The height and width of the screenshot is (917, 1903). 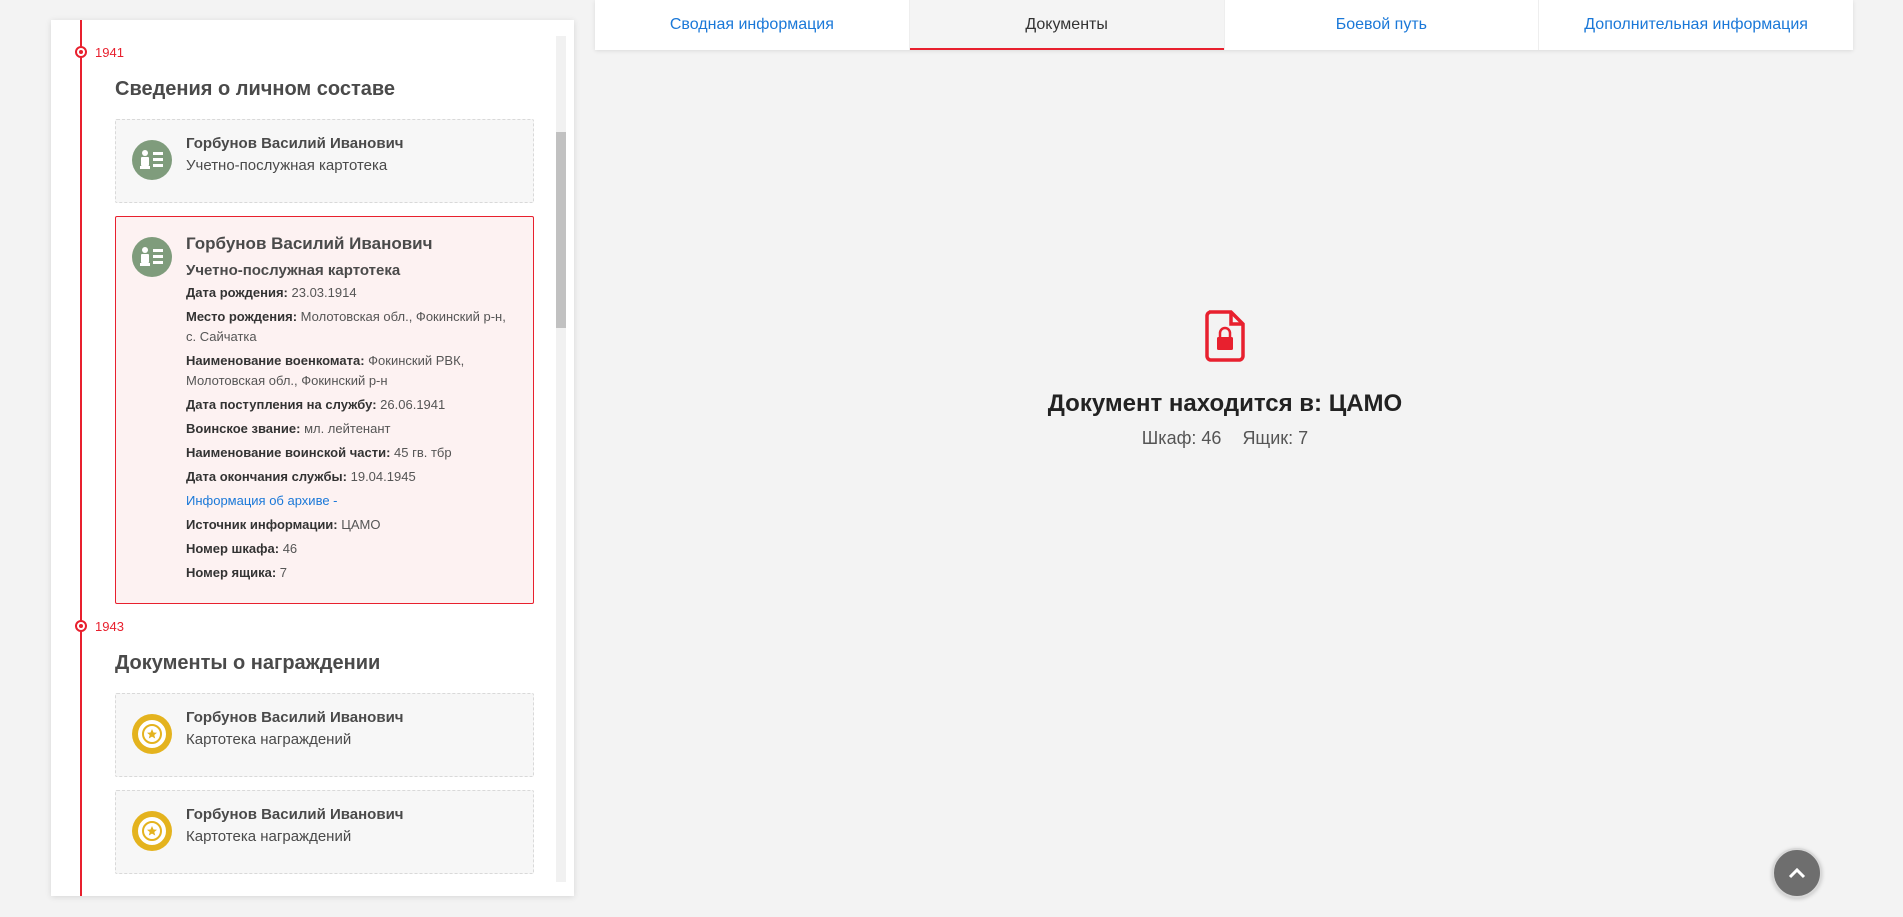 What do you see at coordinates (1225, 438) in the screenshot?
I see `document-storage-info: Шкаф: 46 Ящик: 7` at bounding box center [1225, 438].